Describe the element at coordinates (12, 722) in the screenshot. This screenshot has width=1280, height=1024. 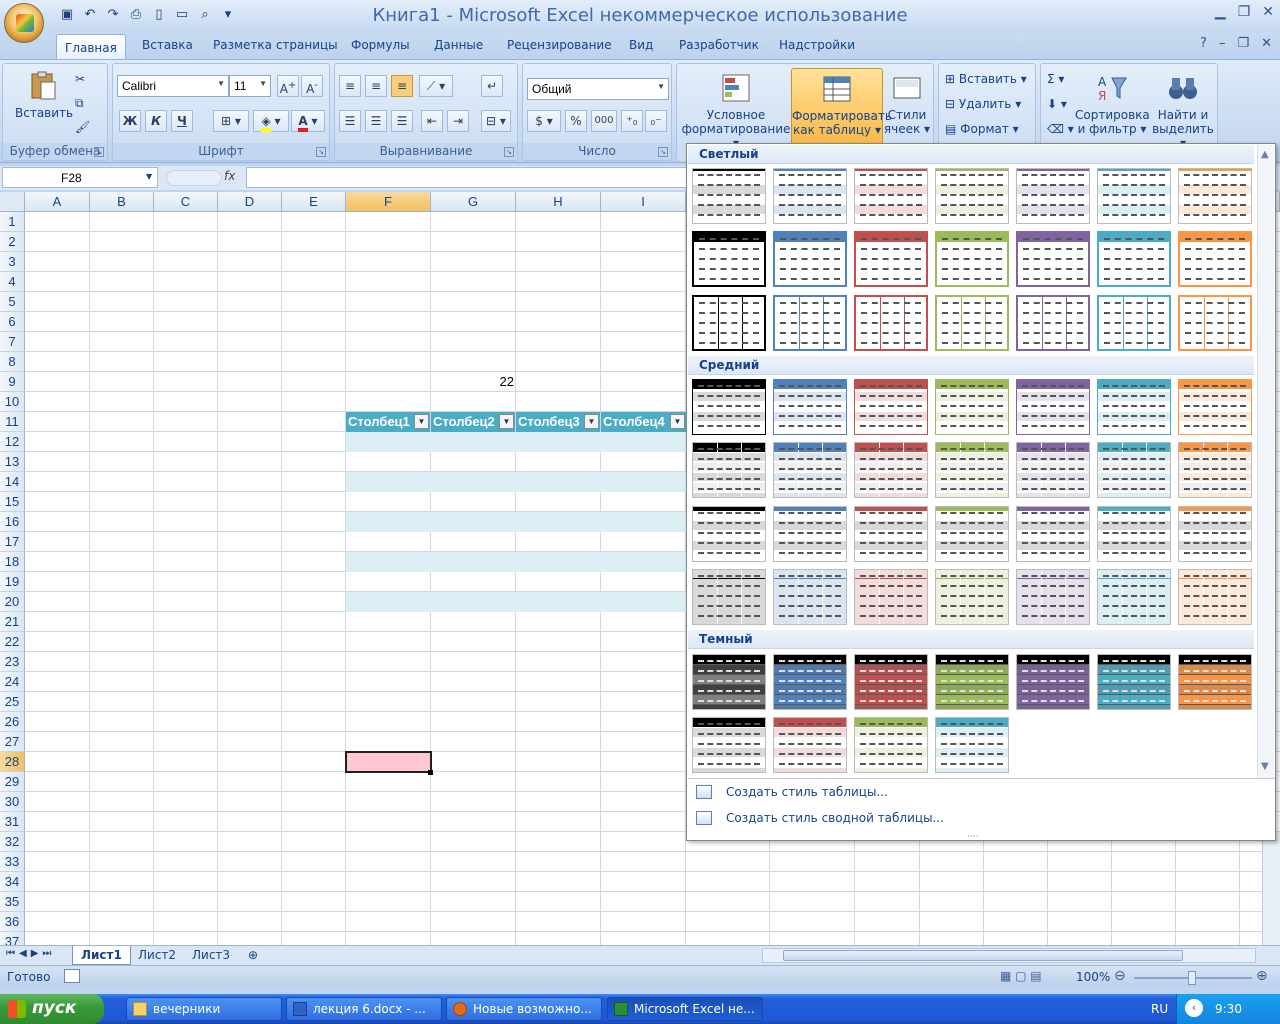
I see `row-header-26: 26` at that location.